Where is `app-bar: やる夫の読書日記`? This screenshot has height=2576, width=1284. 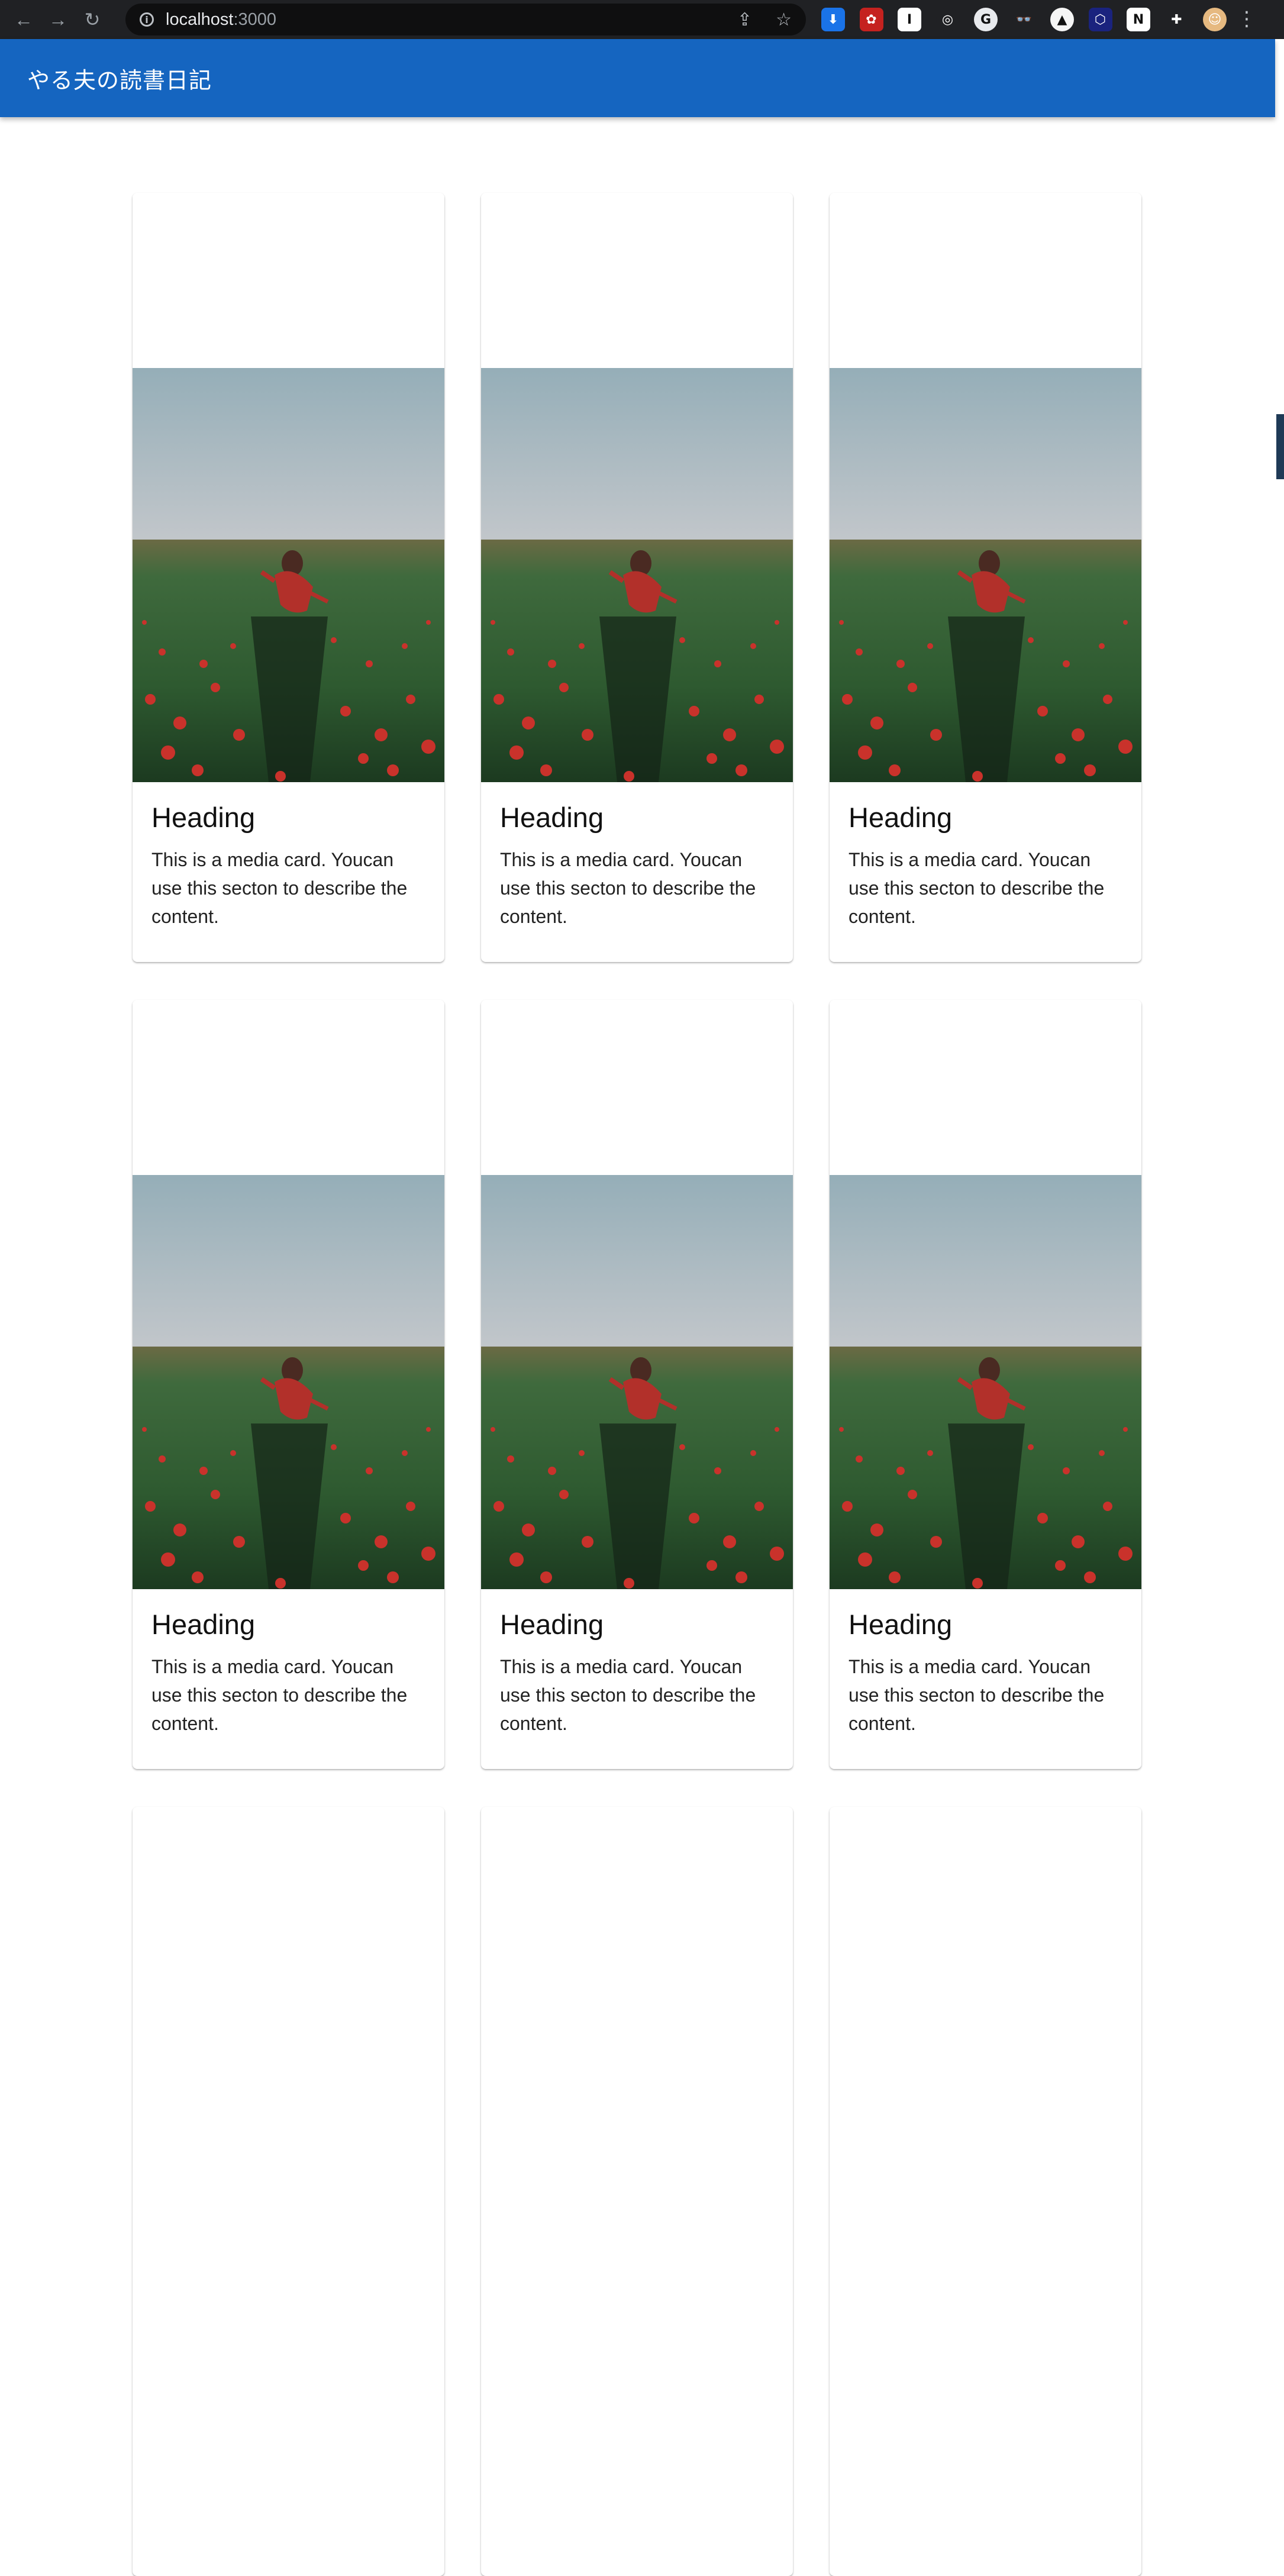
app-bar: やる夫の読書日記 is located at coordinates (638, 78).